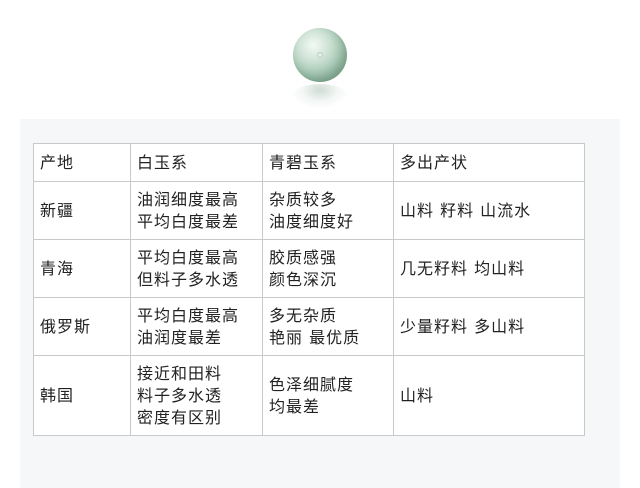  I want to click on cell-white-jade: 接近和田料 料子多水透 密度有区别, so click(196, 395).